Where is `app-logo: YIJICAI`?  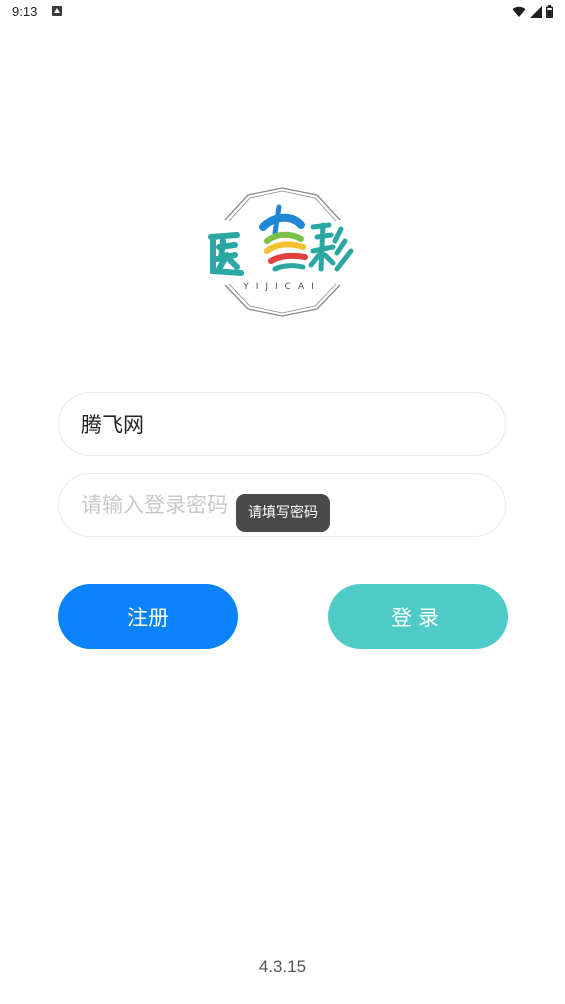 app-logo: YIJICAI is located at coordinates (282, 252).